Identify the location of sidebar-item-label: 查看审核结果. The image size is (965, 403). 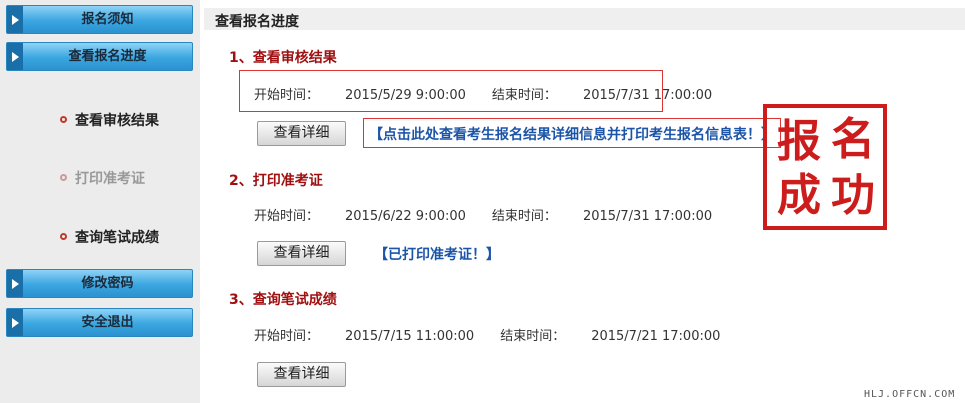
(117, 121).